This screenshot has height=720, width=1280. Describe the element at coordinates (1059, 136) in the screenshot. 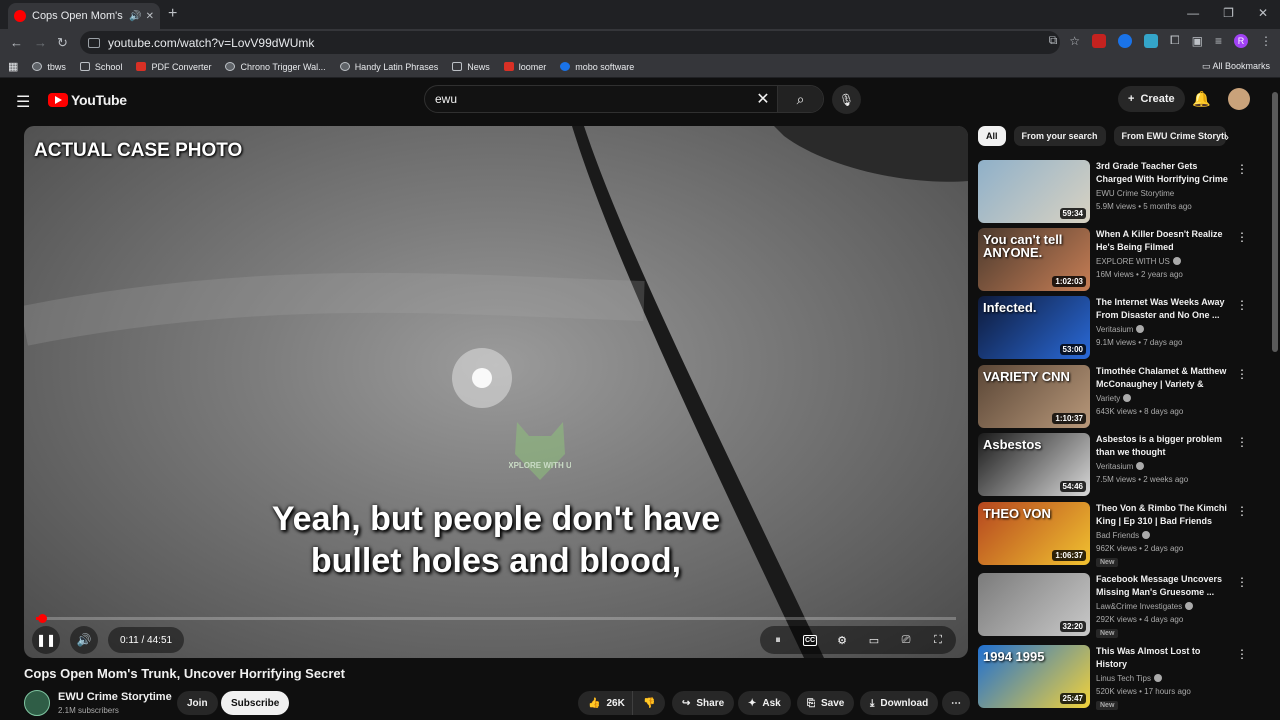

I see `chip-from-your-search: From your search` at that location.